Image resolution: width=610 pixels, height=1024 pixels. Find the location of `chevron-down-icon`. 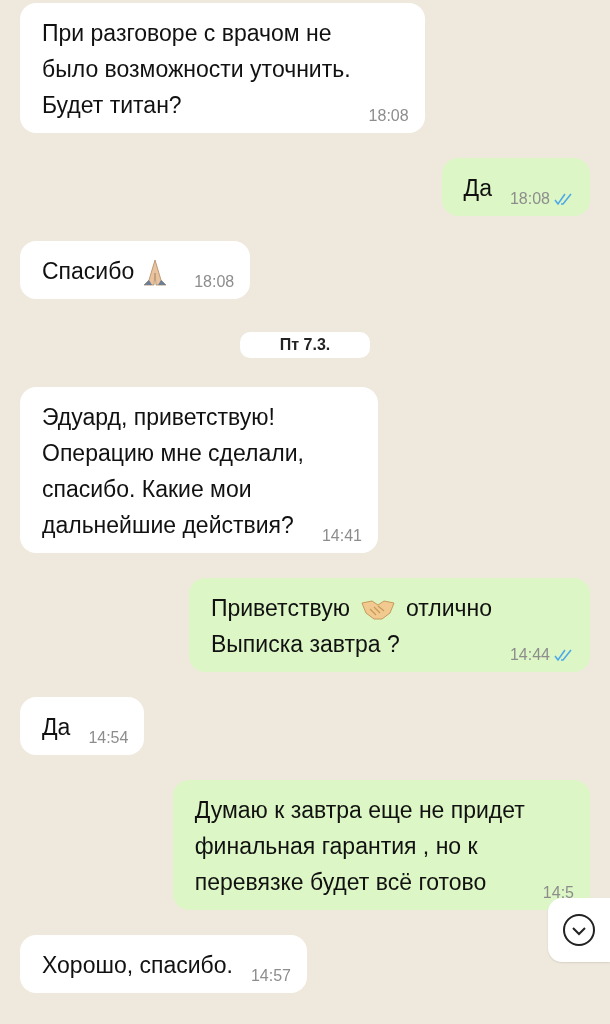

chevron-down-icon is located at coordinates (579, 930).